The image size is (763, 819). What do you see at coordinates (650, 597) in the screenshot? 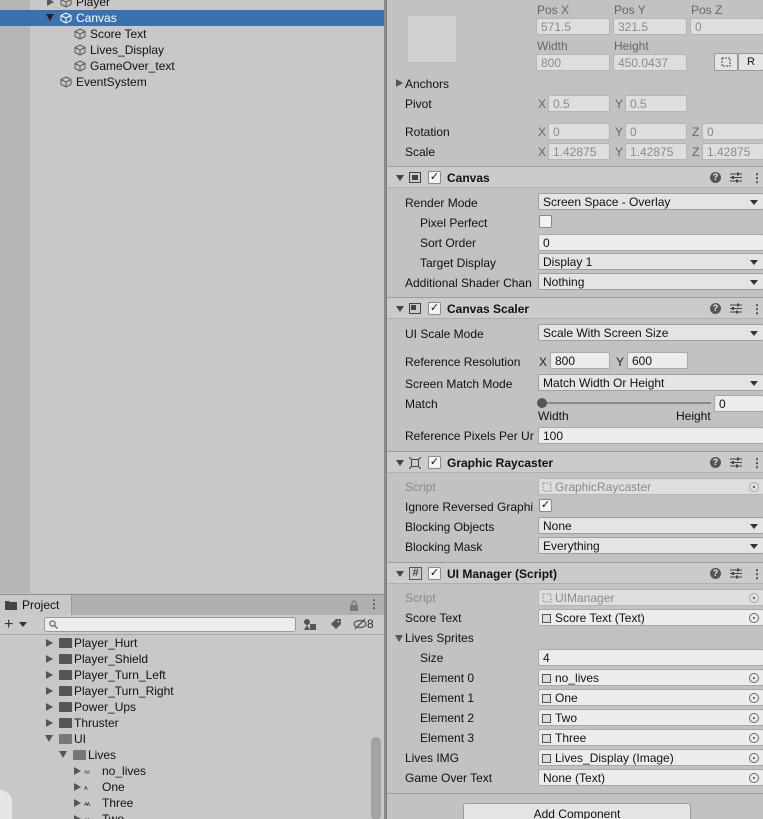
I see `ui-manager-script-field: UIManager` at bounding box center [650, 597].